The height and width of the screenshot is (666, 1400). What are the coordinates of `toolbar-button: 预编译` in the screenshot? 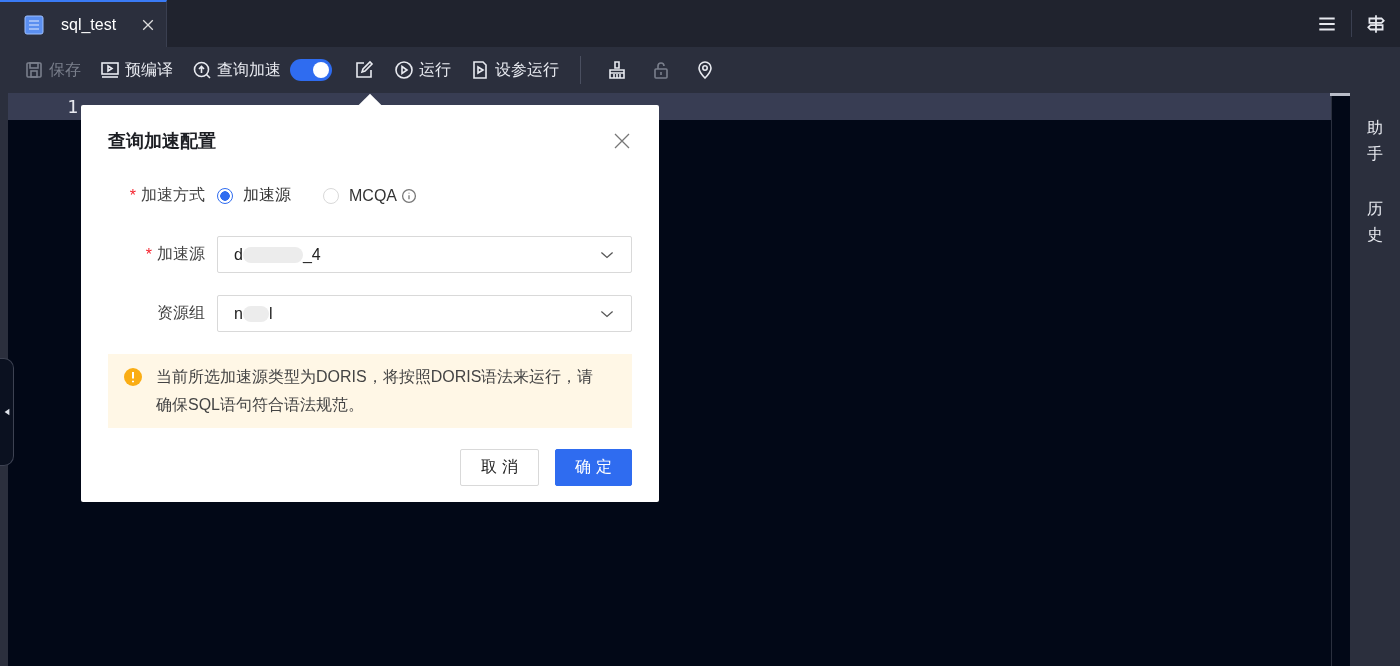 It's located at (138, 70).